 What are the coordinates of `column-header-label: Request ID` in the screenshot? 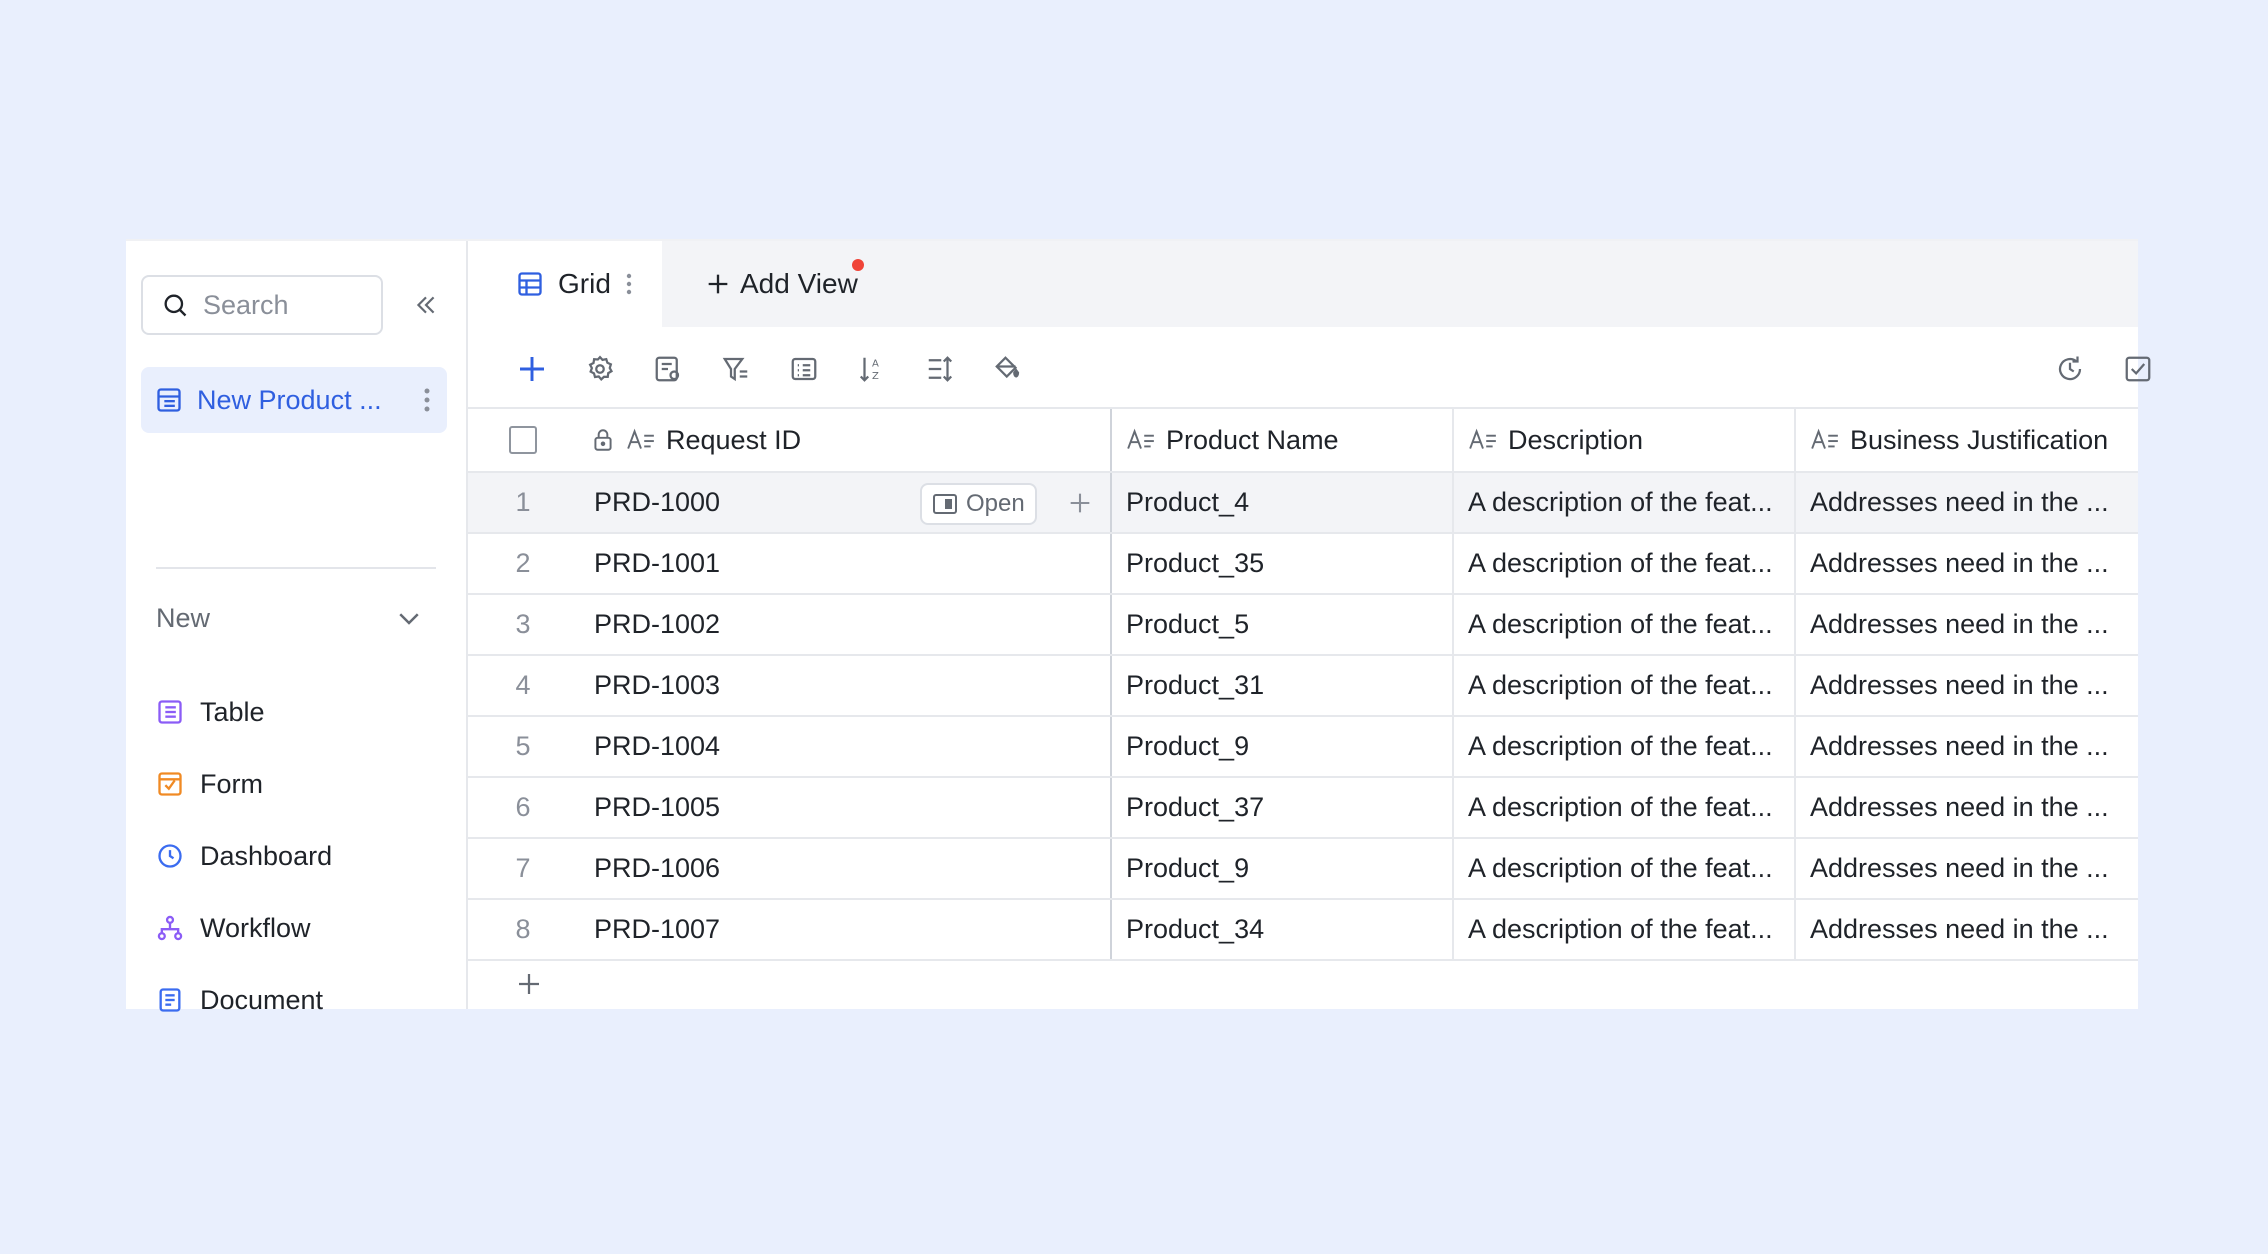 It's located at (734, 439).